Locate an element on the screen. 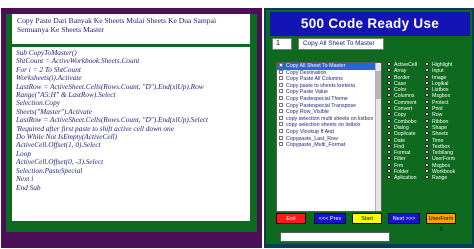 The image size is (474, 249). radio-label: Msgbox is located at coordinates (441, 96).